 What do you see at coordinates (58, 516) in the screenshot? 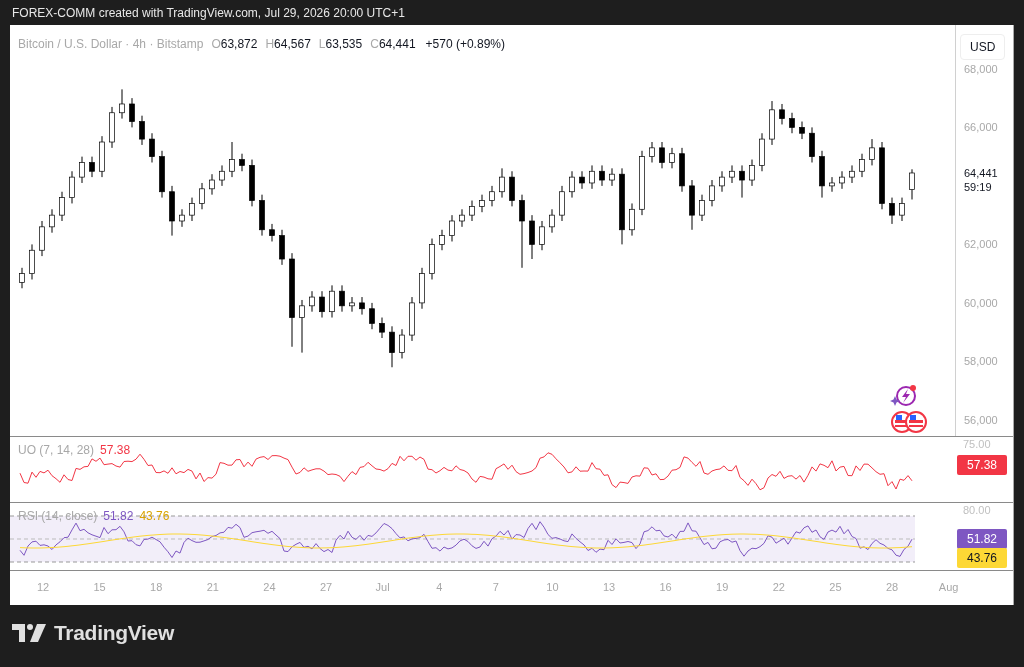
I see `indicator-label: RSI (14, close)` at bounding box center [58, 516].